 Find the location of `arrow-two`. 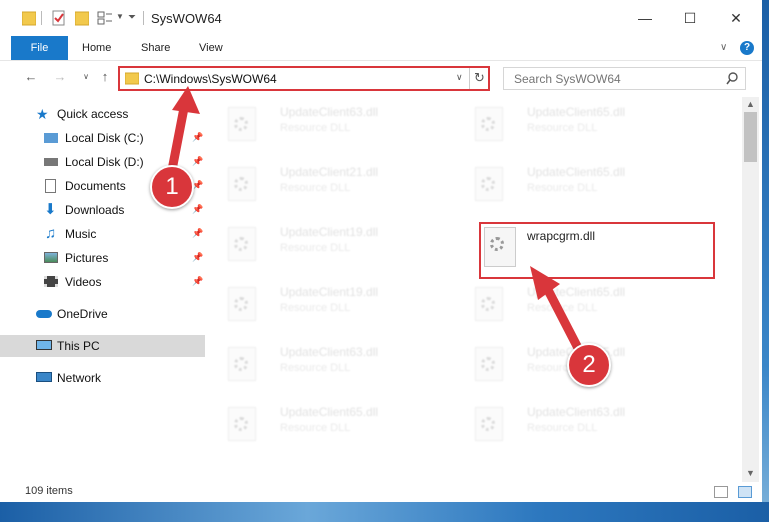

arrow-two is located at coordinates (556, 309).